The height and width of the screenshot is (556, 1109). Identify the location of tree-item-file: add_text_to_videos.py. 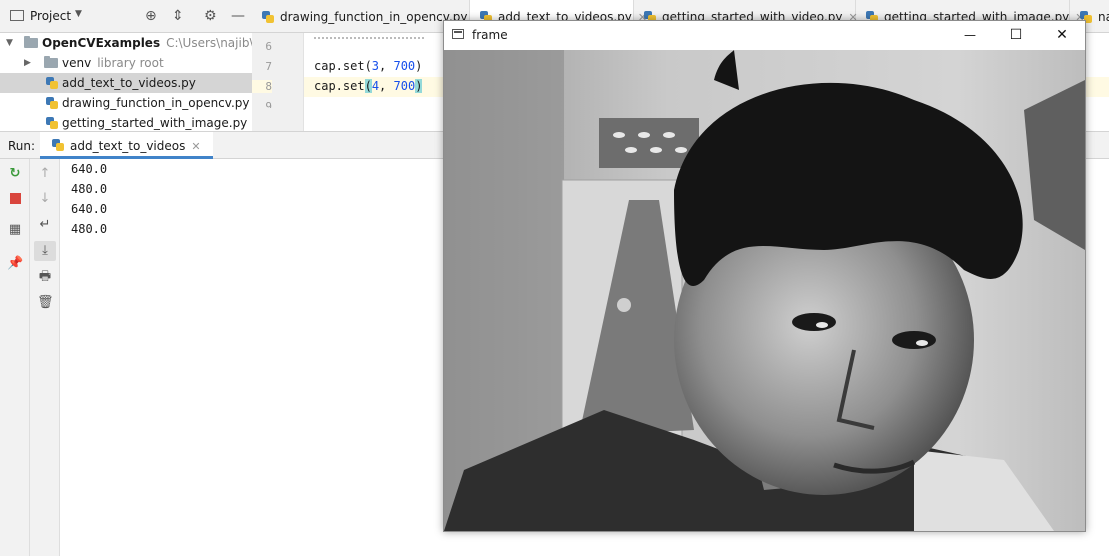
(126, 83).